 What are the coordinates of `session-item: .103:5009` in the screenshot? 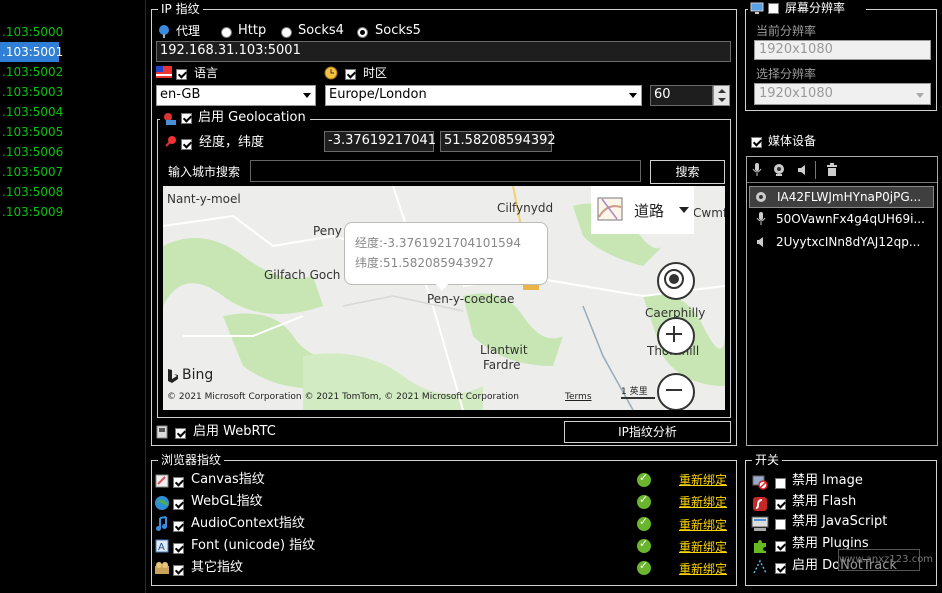 It's located at (72, 212).